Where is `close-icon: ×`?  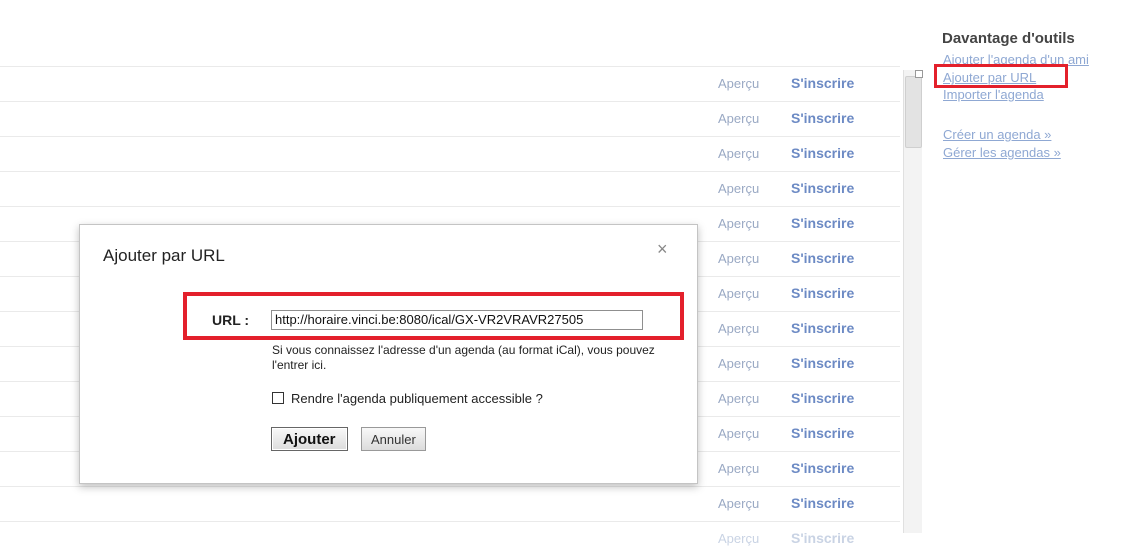
close-icon: × is located at coordinates (662, 249).